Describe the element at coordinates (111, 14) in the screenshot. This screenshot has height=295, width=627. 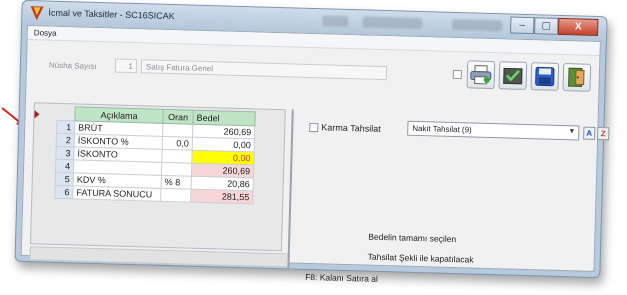
I see `window-title: İcmal ve Taksitler - SC16SICAK` at that location.